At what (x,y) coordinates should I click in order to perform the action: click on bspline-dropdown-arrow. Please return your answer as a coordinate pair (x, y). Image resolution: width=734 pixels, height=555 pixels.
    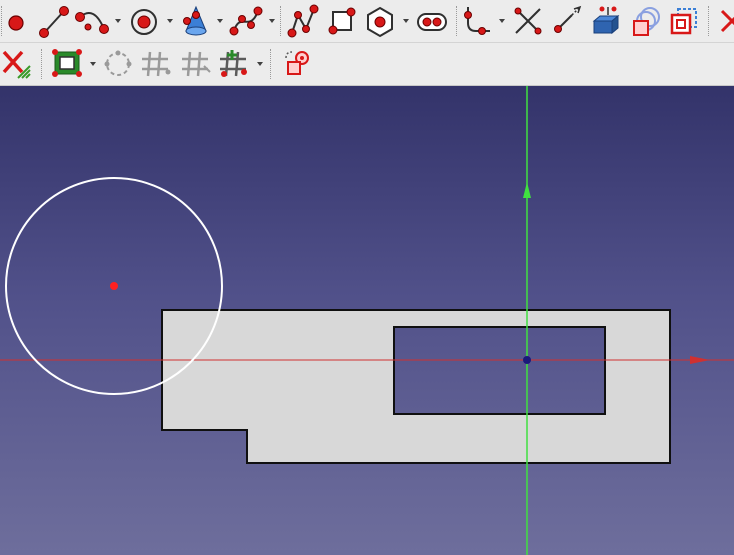
    Looking at the image, I should click on (272, 21).